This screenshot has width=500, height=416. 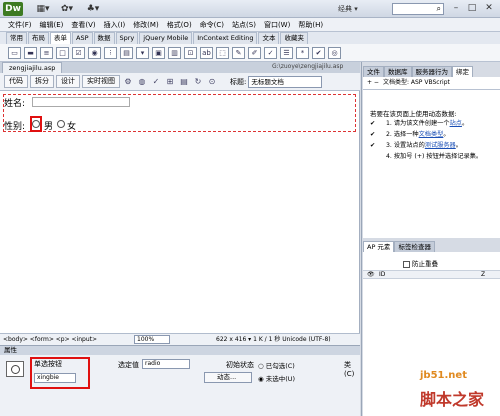 What do you see at coordinates (238, 81) in the screenshot?
I see `title-label: 标题:` at bounding box center [238, 81].